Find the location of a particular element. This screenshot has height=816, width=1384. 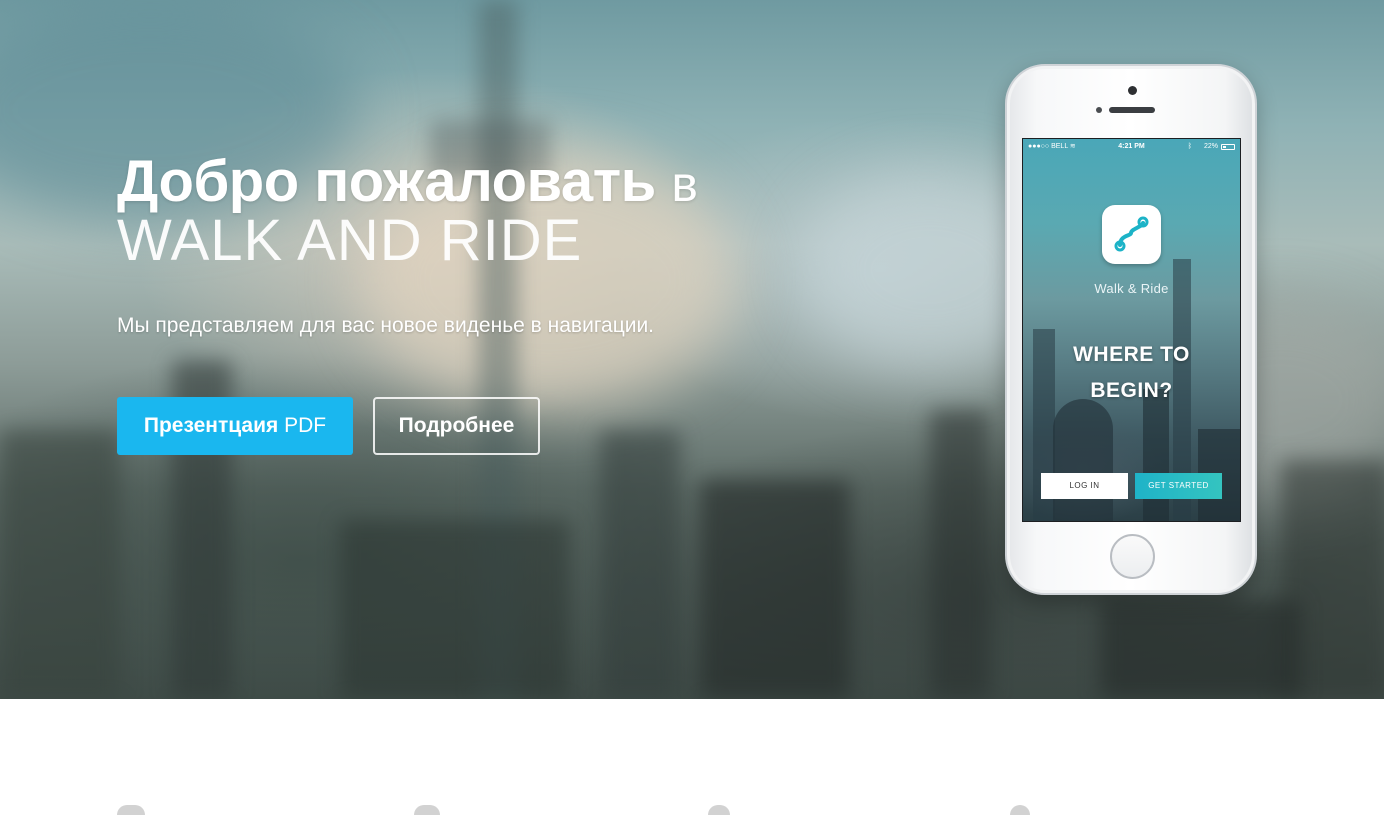

phone-sensor is located at coordinates (1099, 110).